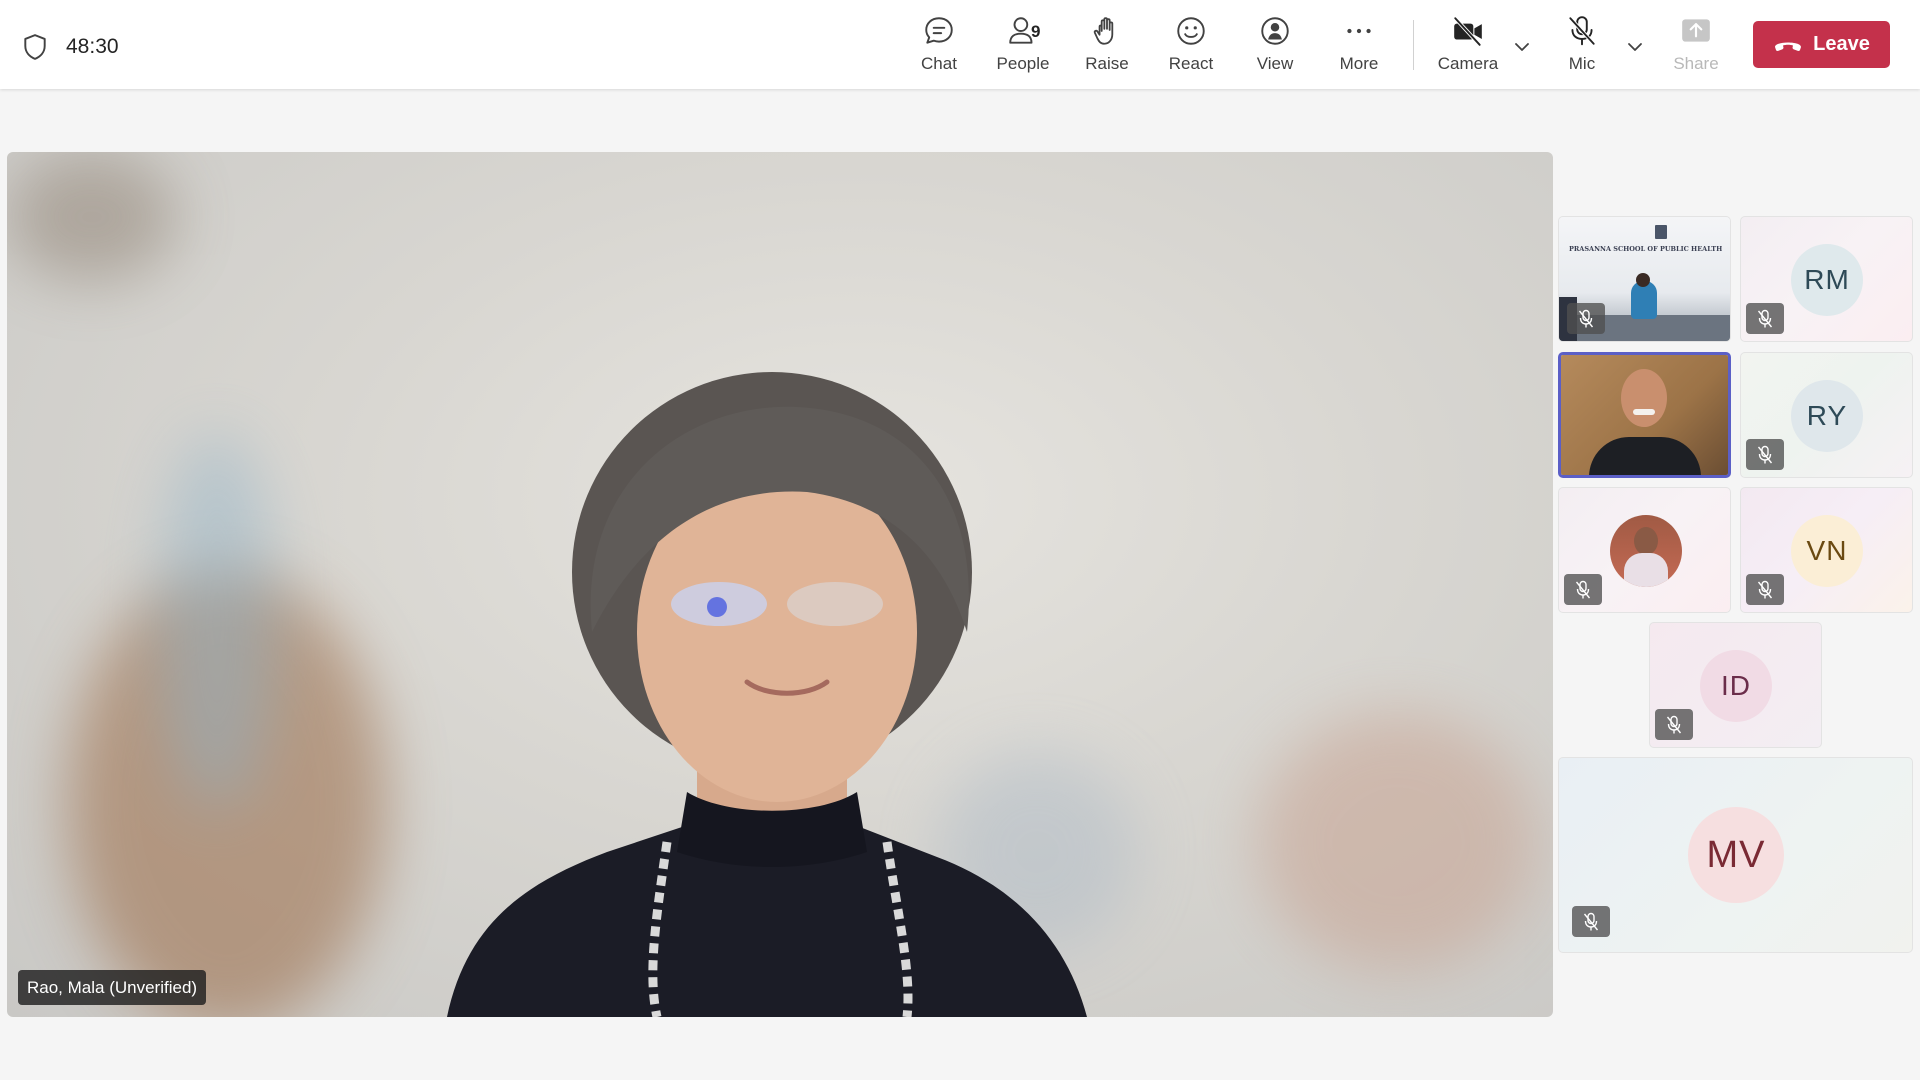  I want to click on participant-tile: ID, so click(1735, 685).